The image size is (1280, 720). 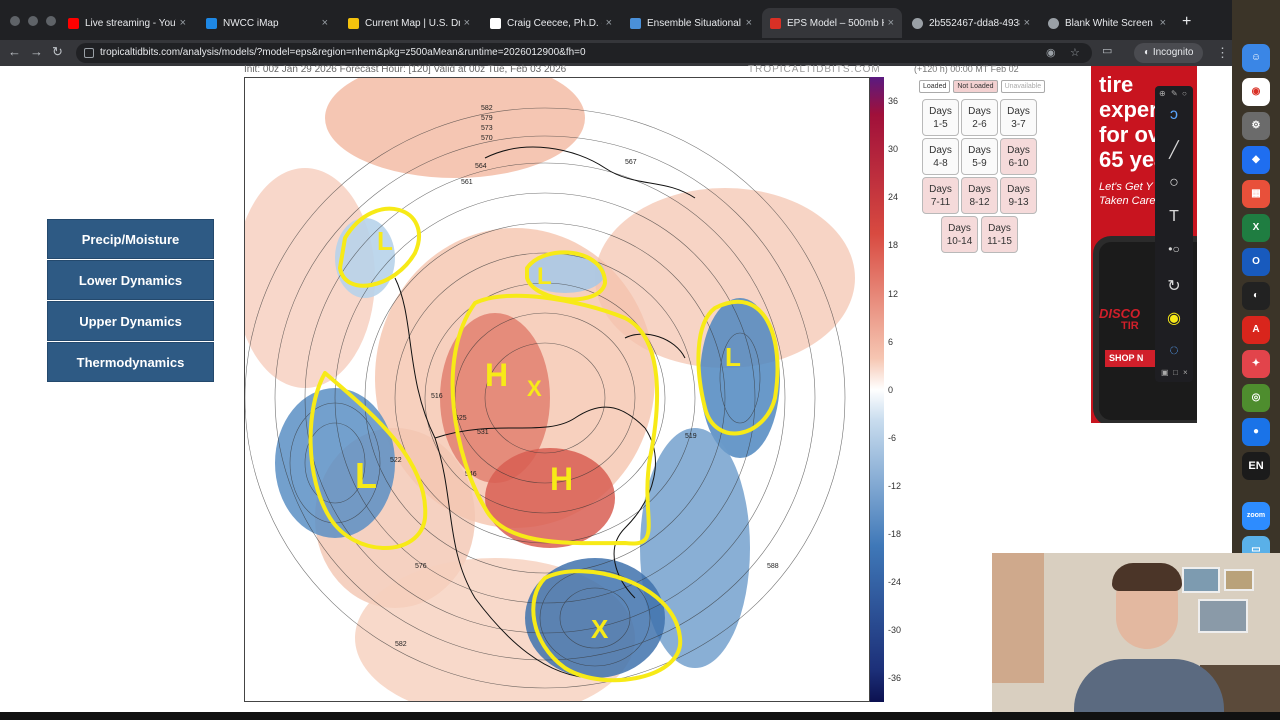 What do you see at coordinates (267, 23) in the screenshot?
I see `tab-nwcc: NWCC iMap ×` at bounding box center [267, 23].